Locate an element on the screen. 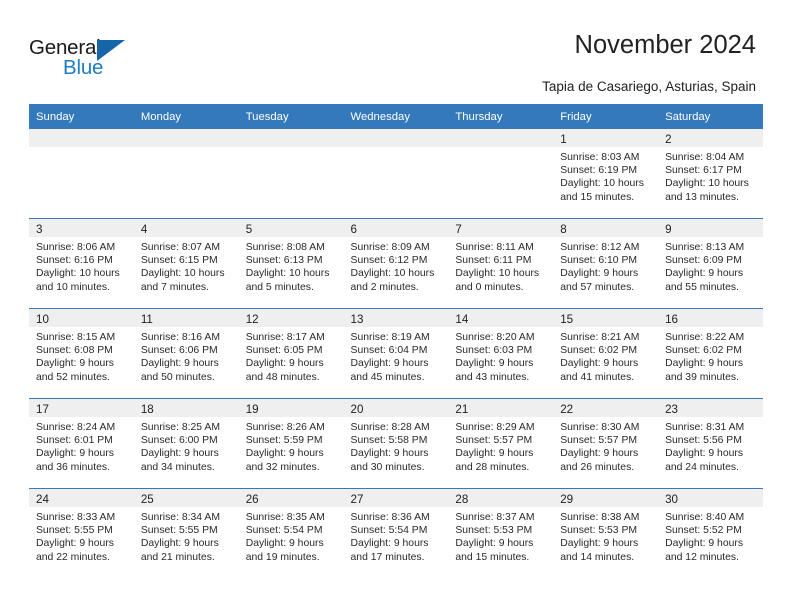 The width and height of the screenshot is (792, 612). daylight-text: Daylight: 9 hours and 30 minutes. is located at coordinates (389, 460).